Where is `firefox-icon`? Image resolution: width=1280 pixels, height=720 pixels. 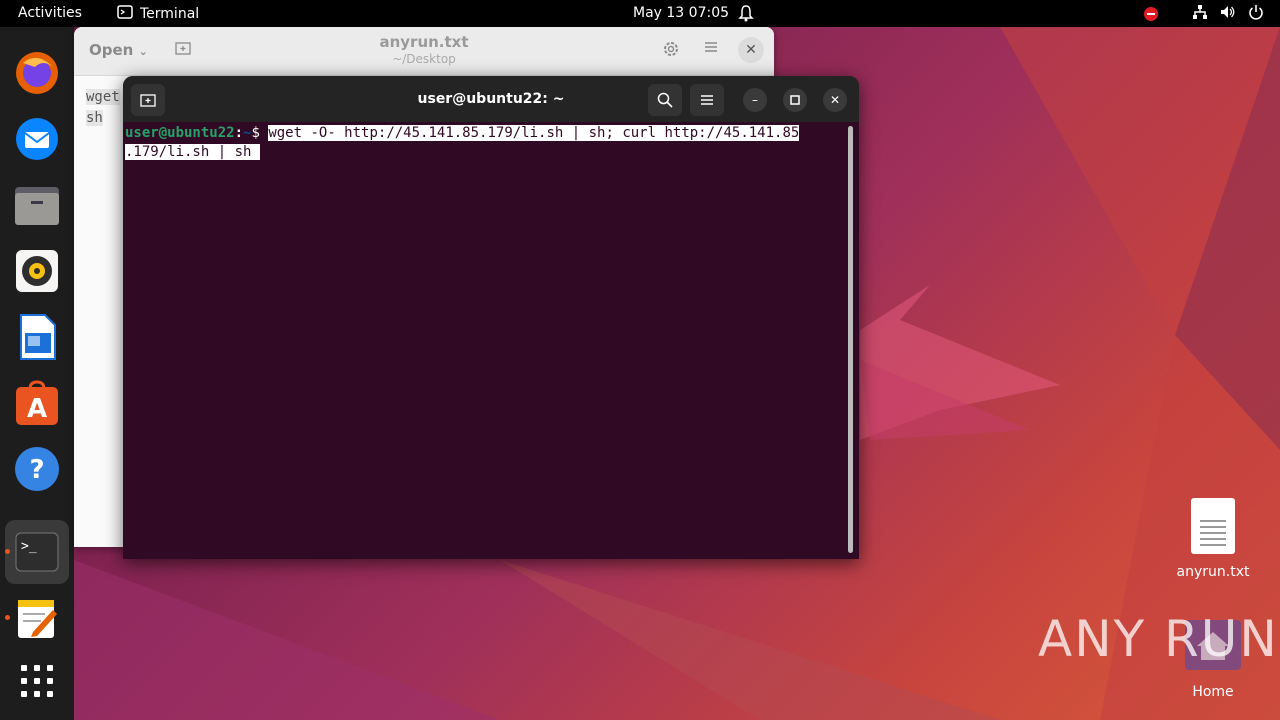 firefox-icon is located at coordinates (37, 73).